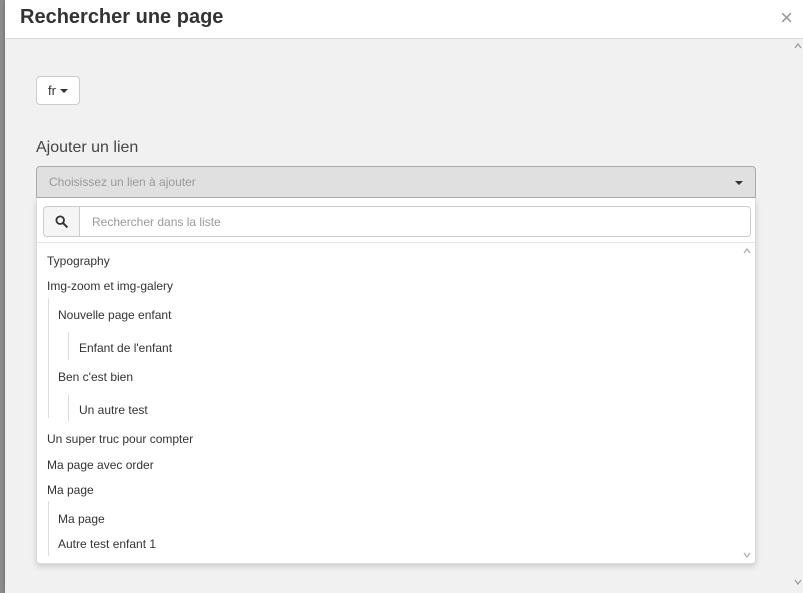 Image resolution: width=803 pixels, height=593 pixels. What do you see at coordinates (113, 410) in the screenshot?
I see `page-list-item: Un autre test` at bounding box center [113, 410].